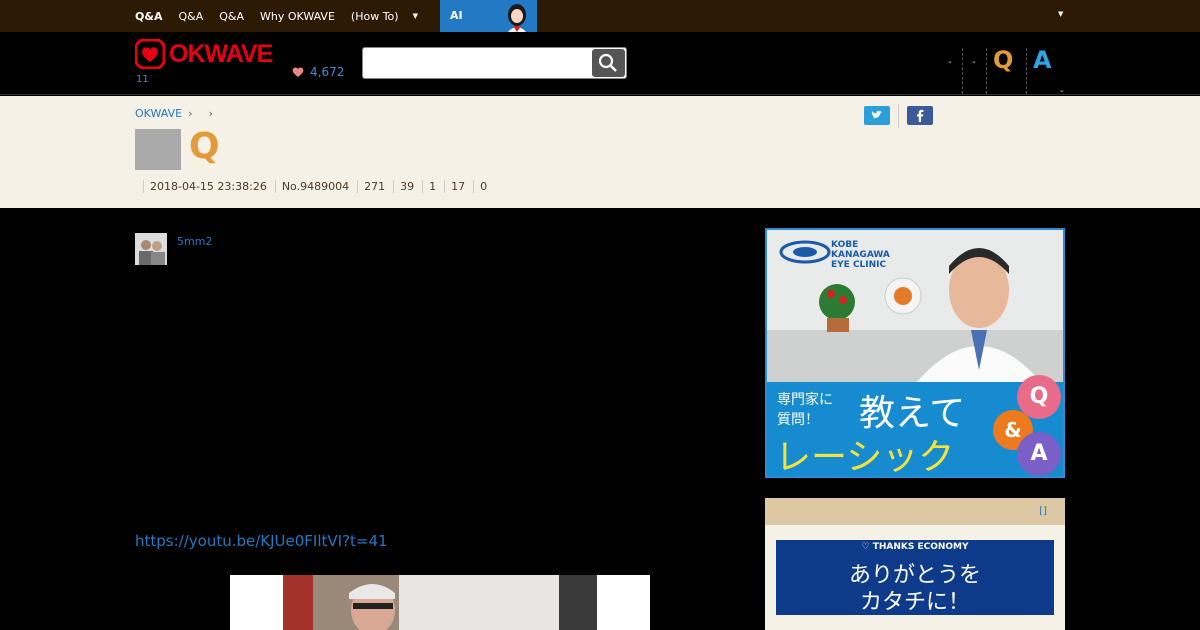 This screenshot has width=1200, height=630. What do you see at coordinates (600, 16) in the screenshot?
I see `top-bar: Q&A Q&A Q&A Why OKWAVE (How To) ▼ AI ▼` at bounding box center [600, 16].